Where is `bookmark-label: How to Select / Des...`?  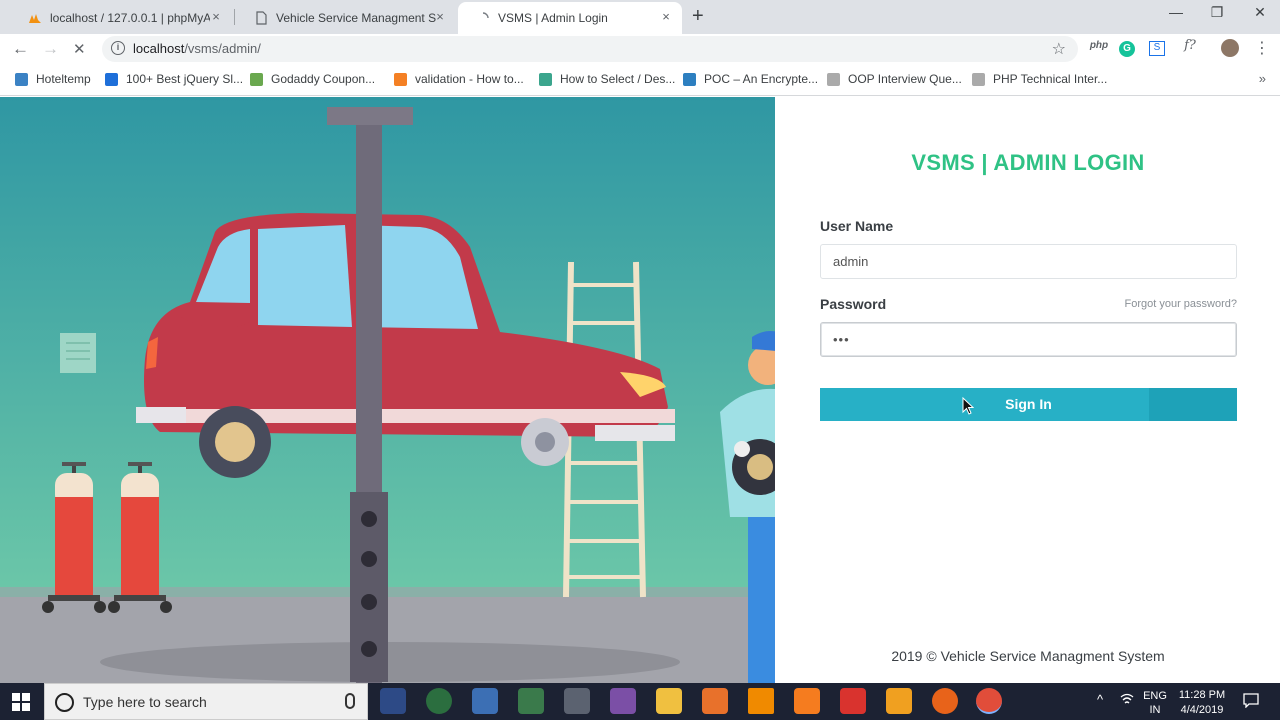 bookmark-label: How to Select / Des... is located at coordinates (618, 79).